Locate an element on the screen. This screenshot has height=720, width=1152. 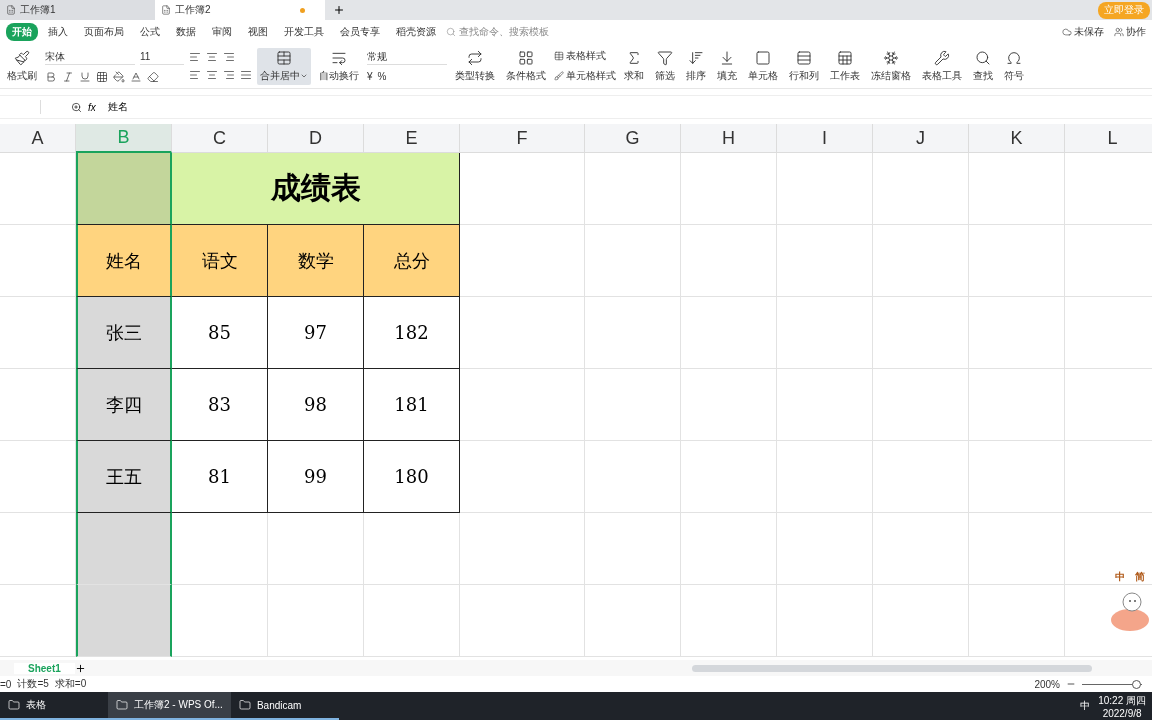
formula-field: 姓名 is located at coordinates (117, 107).